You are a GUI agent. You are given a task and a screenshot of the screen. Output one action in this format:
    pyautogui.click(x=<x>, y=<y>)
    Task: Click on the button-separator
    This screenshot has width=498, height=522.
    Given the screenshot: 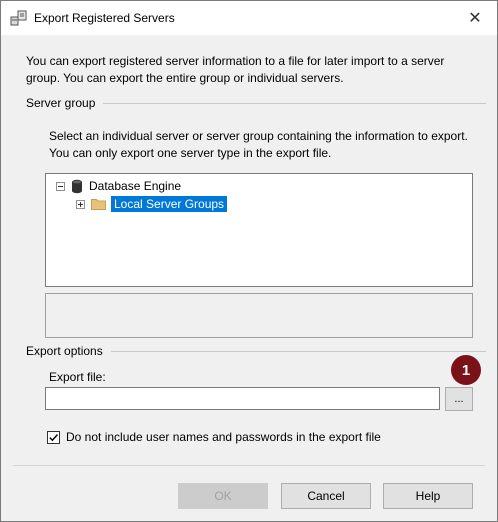 What is the action you would take?
    pyautogui.click(x=249, y=465)
    